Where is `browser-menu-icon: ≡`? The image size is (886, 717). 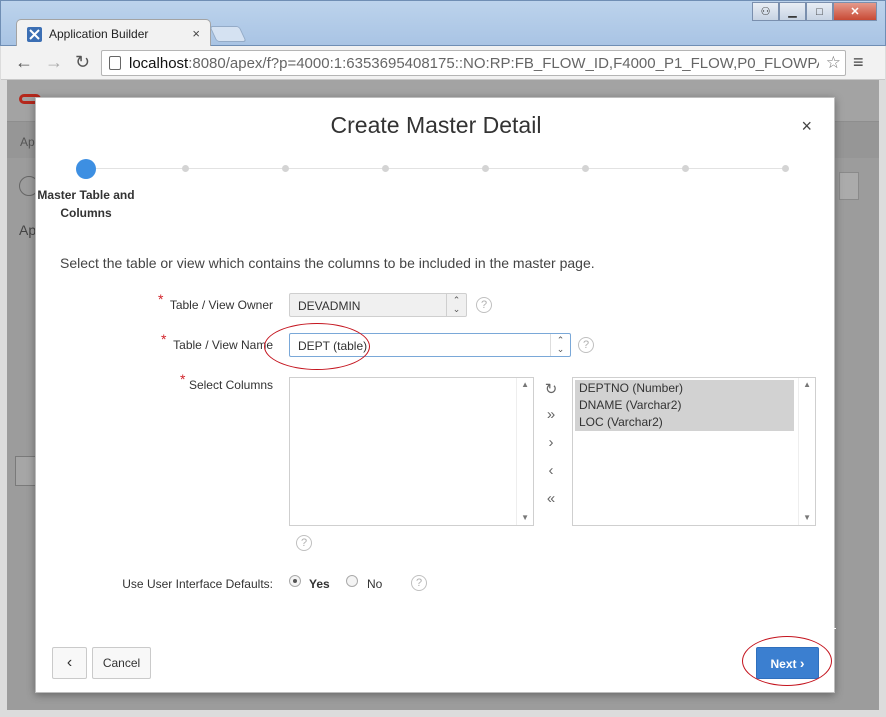 browser-menu-icon: ≡ is located at coordinates (858, 62).